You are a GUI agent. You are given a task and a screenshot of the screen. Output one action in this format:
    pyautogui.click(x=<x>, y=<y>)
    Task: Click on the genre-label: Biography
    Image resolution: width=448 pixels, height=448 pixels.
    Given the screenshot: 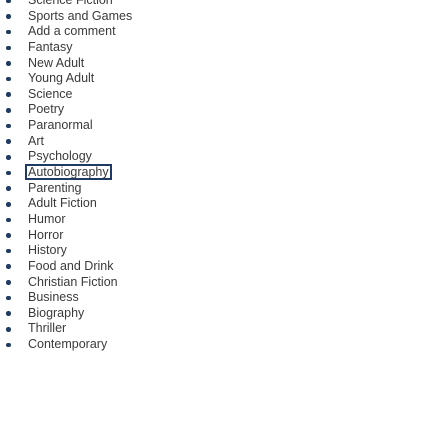 What is the action you would take?
    pyautogui.click(x=56, y=312)
    